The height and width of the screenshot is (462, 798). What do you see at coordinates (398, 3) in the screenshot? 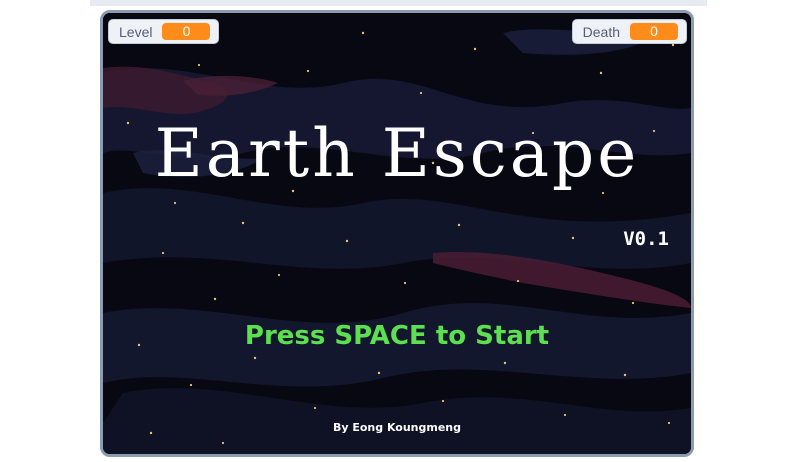
I see `editor-top-strip` at bounding box center [398, 3].